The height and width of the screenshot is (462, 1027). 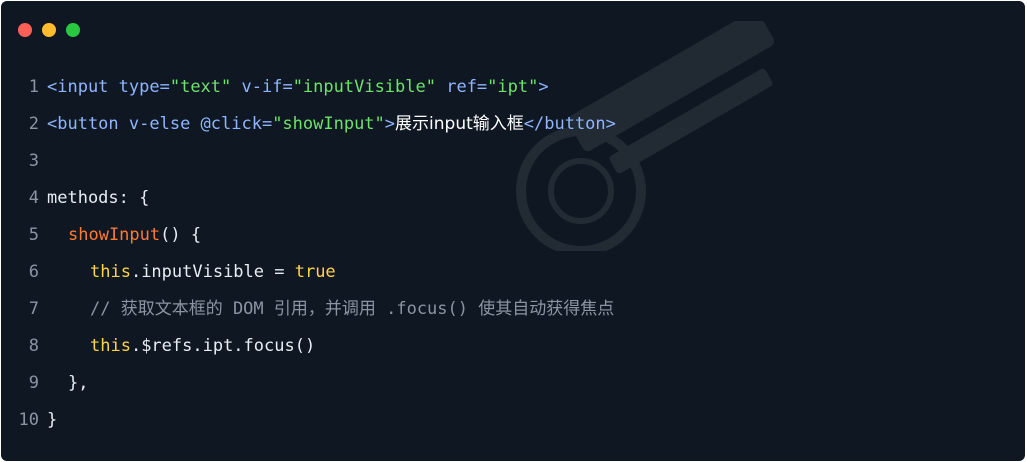 I want to click on code-line: 6 this.inputVisible = true, so click(x=513, y=272).